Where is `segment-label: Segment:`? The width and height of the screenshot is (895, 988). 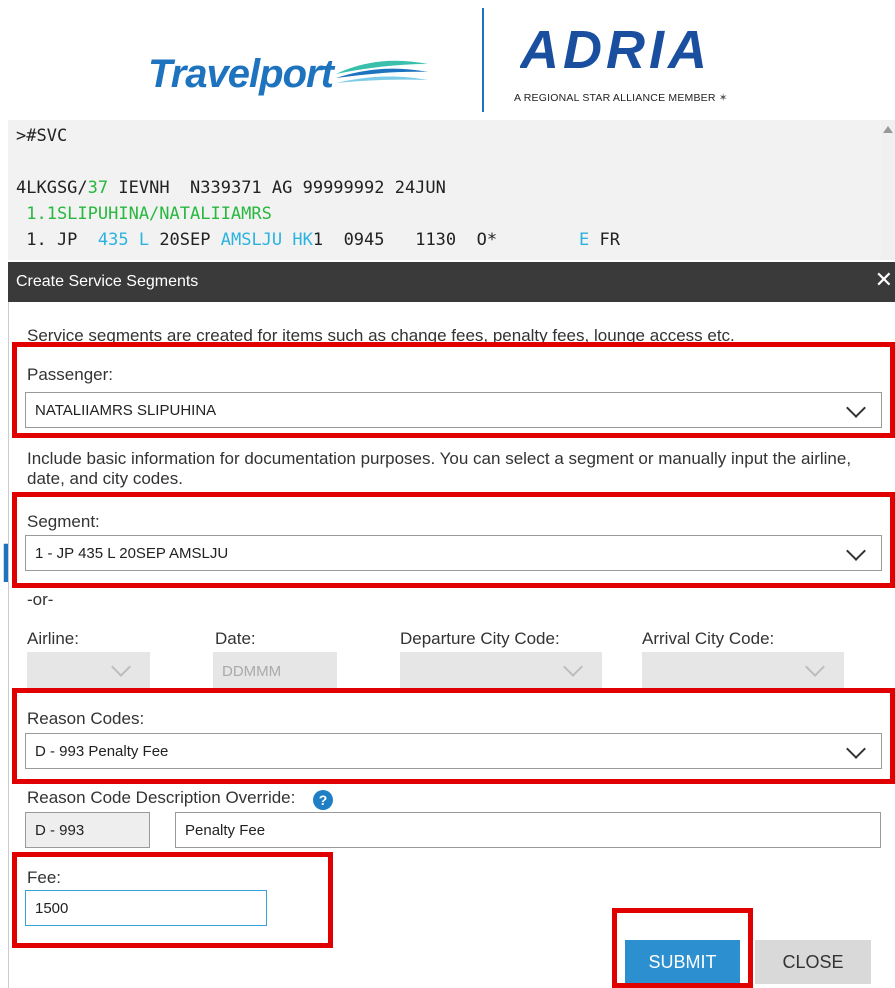
segment-label: Segment: is located at coordinates (63, 521).